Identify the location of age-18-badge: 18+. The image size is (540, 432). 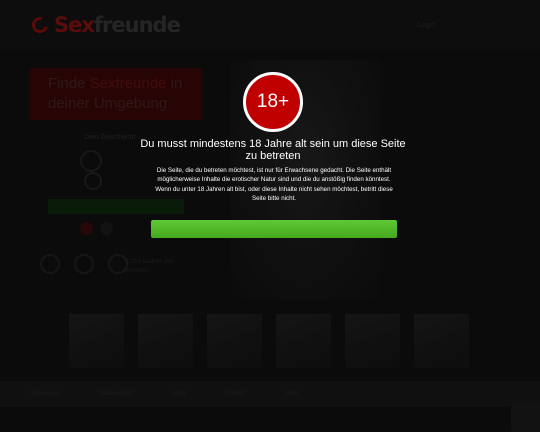
(273, 102).